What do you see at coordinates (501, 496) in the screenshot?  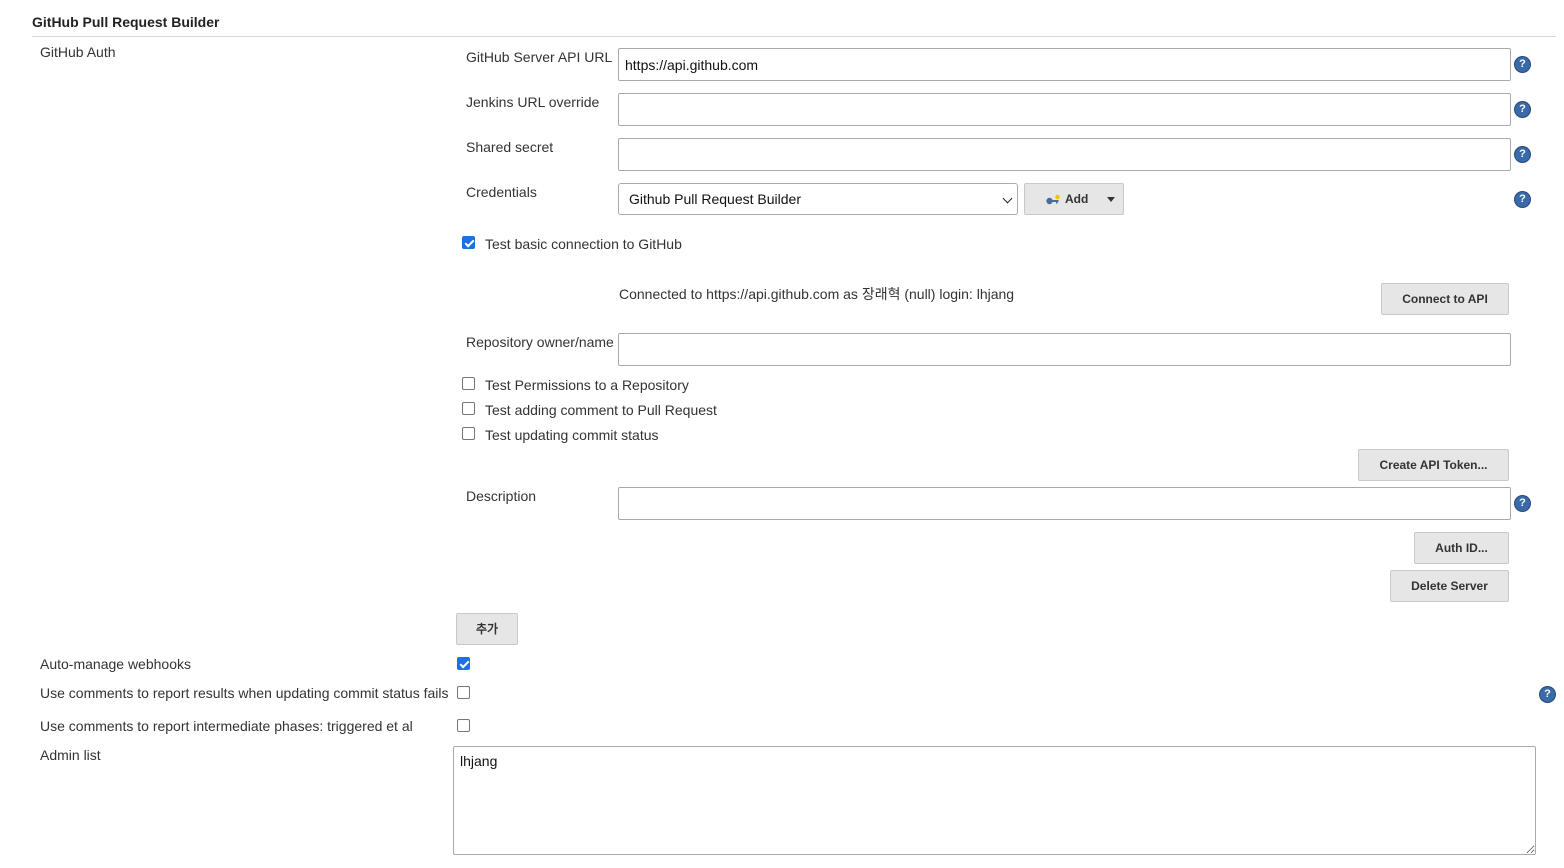 I see `description-label: Description` at bounding box center [501, 496].